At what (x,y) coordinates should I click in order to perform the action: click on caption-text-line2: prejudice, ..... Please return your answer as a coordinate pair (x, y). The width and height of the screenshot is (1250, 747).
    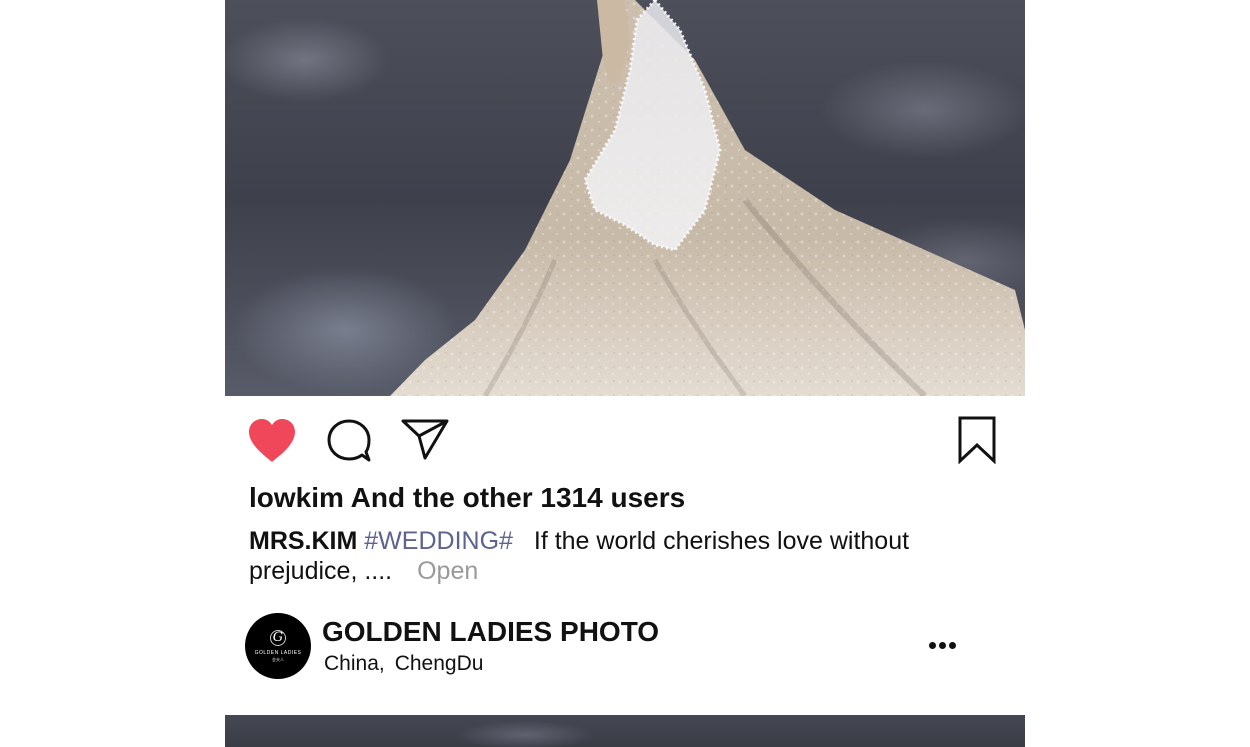
    Looking at the image, I should click on (321, 571).